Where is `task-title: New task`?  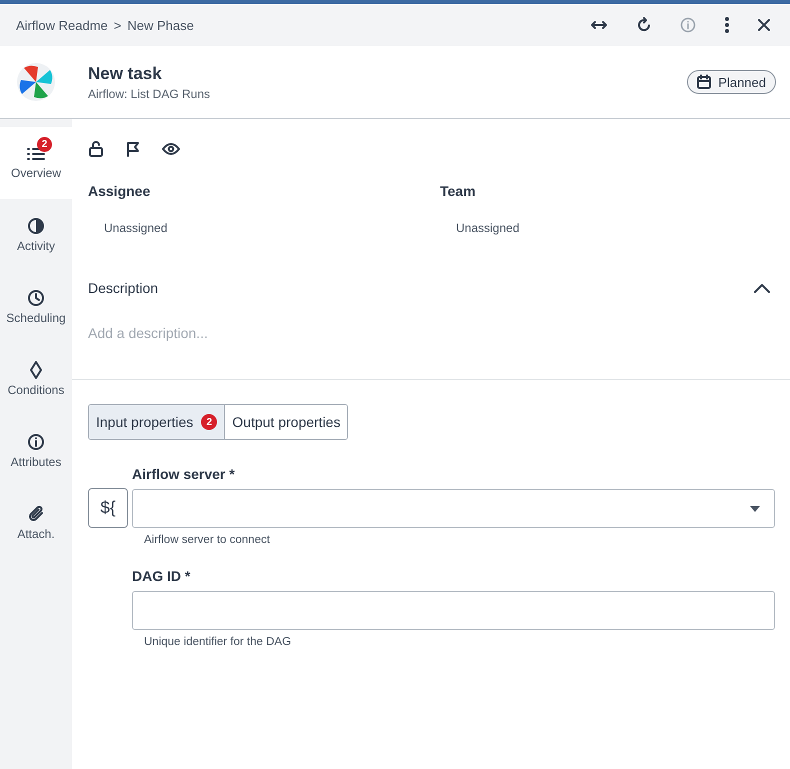 task-title: New task is located at coordinates (125, 74).